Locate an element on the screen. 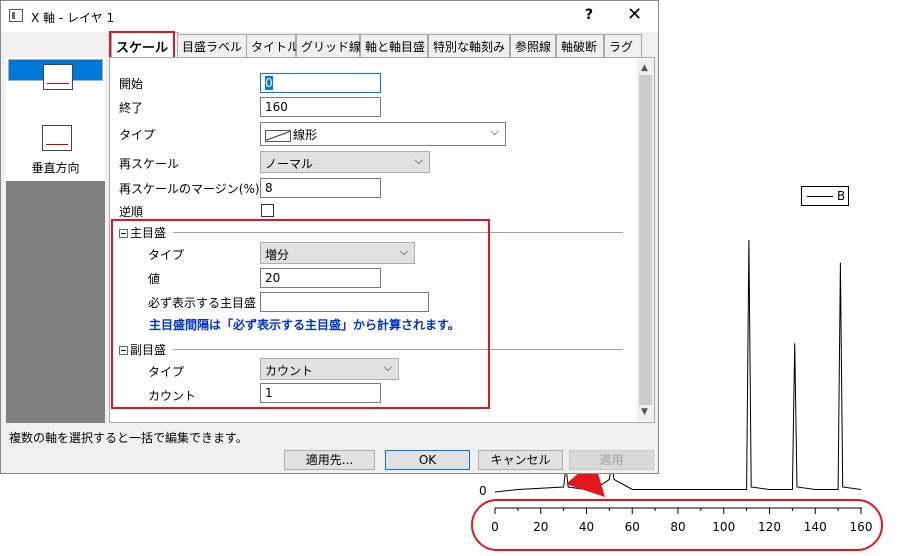 The height and width of the screenshot is (556, 914). tab-title: タイトル is located at coordinates (272, 46).